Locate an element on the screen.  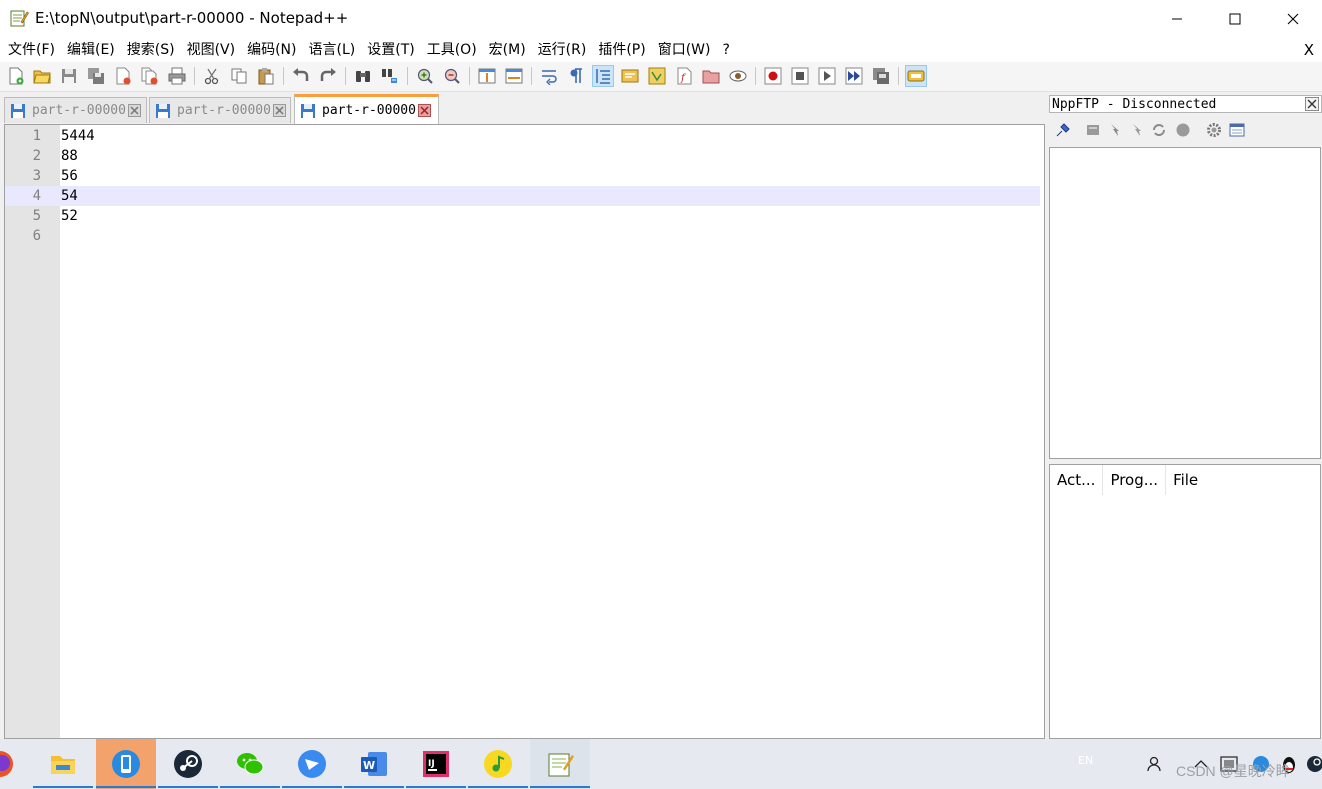
editor-line: 3 56 is located at coordinates (522, 176).